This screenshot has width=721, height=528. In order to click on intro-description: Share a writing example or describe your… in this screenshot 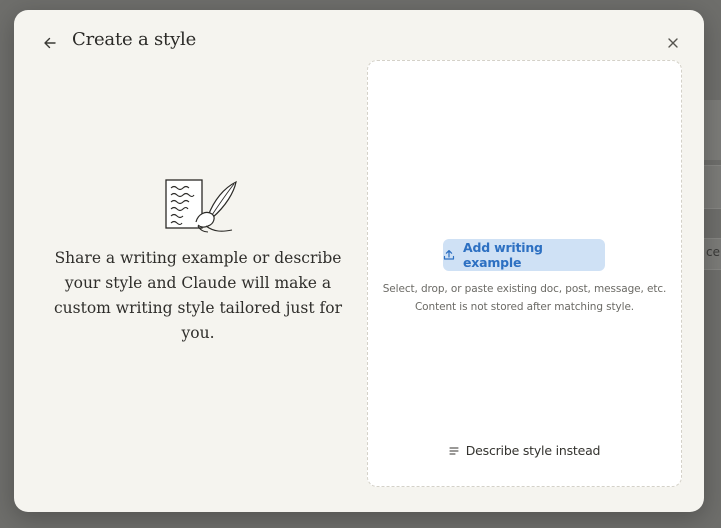, I will do `click(198, 295)`.